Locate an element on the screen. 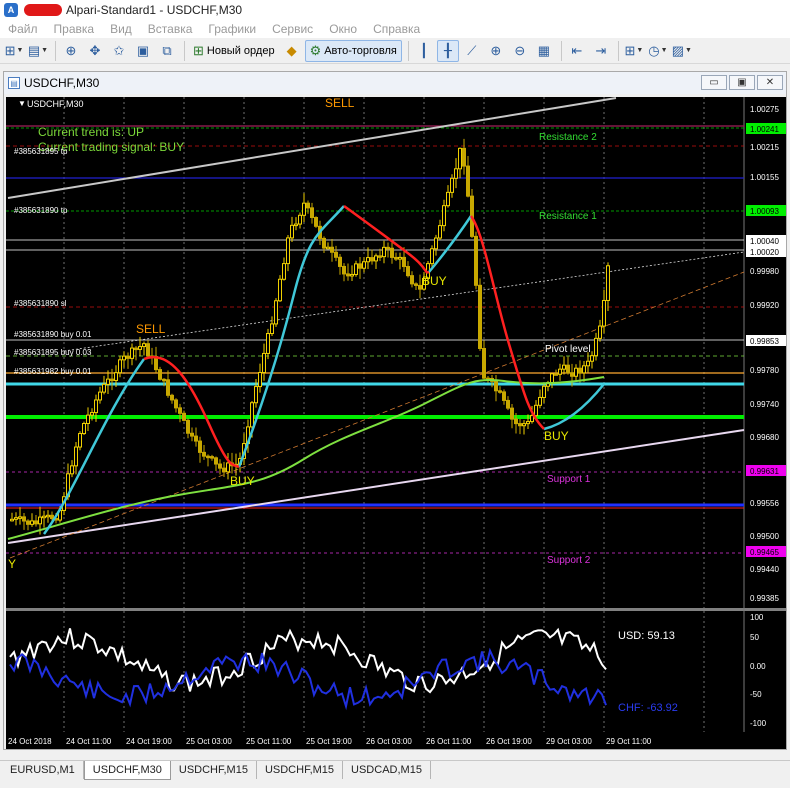 This screenshot has height=788, width=790. bar-chart-button: ┃ is located at coordinates (424, 51).